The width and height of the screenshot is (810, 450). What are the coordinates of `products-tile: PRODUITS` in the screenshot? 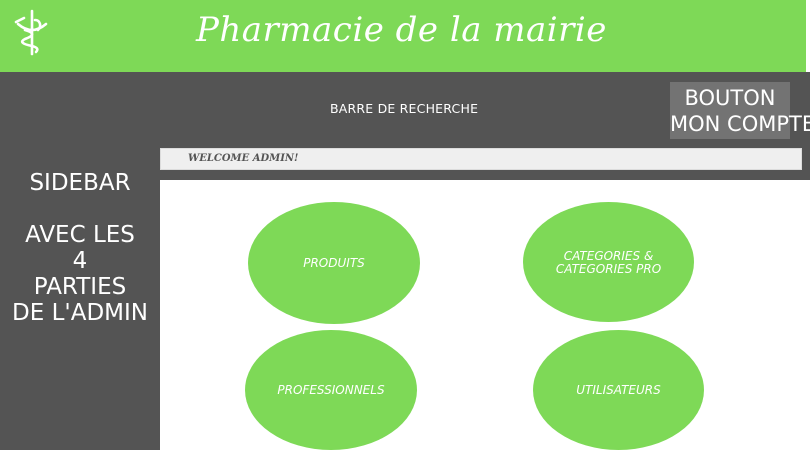 It's located at (334, 263).